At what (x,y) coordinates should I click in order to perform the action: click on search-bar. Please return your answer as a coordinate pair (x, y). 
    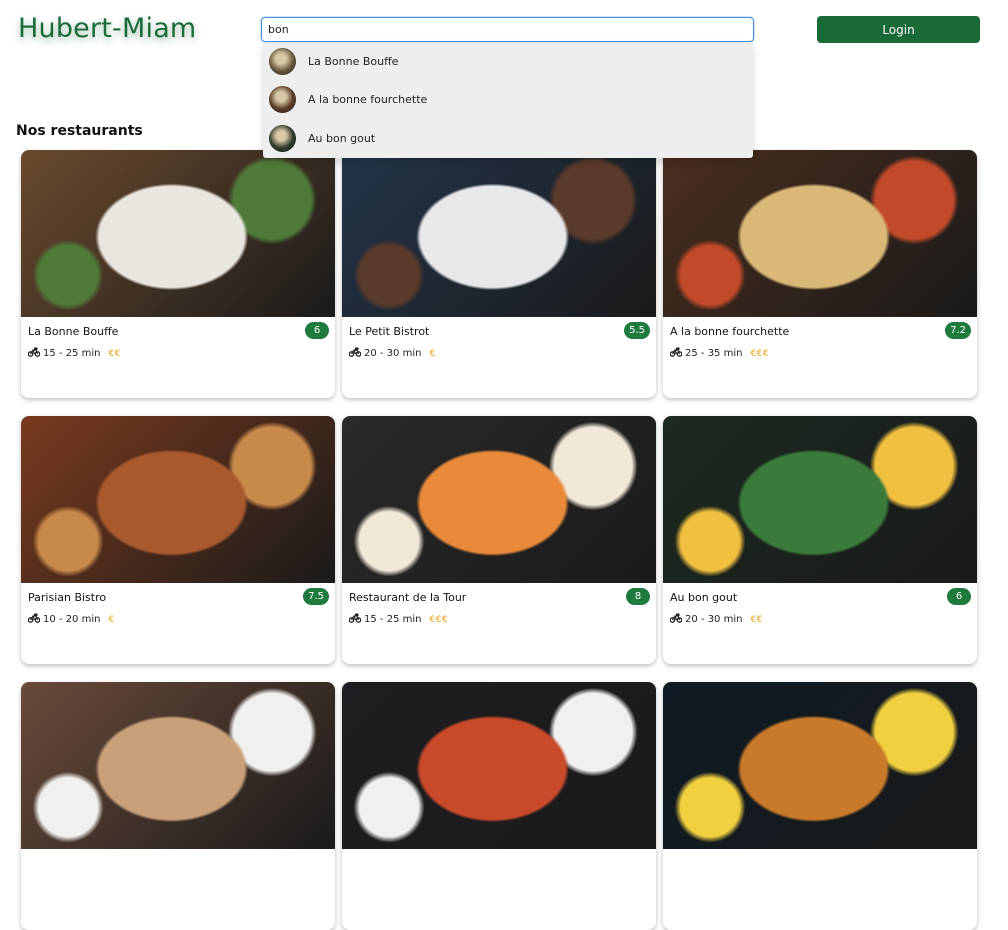
    Looking at the image, I should click on (507, 29).